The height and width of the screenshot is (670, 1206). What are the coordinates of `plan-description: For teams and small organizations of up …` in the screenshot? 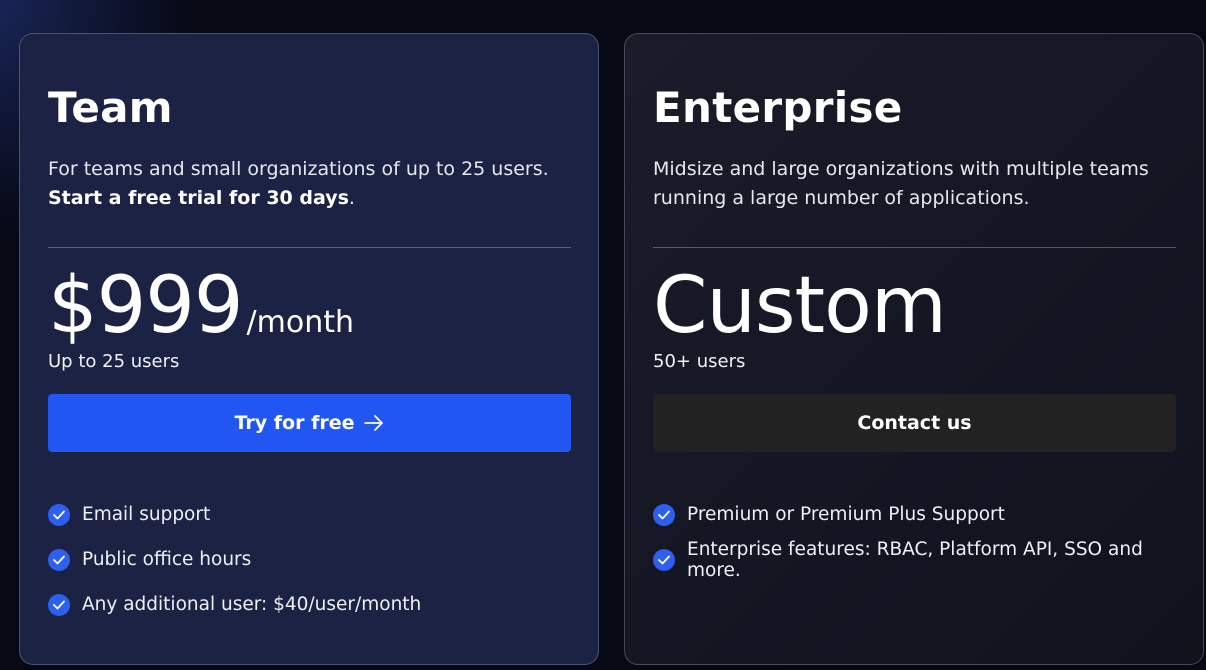 It's located at (308, 187).